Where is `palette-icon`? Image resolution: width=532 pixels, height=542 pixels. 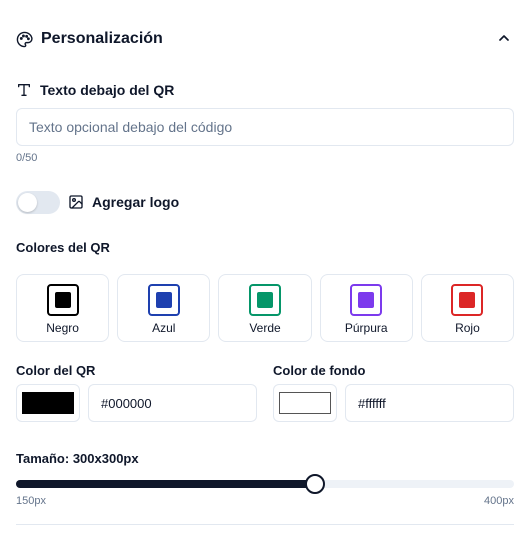
palette-icon is located at coordinates (24, 39).